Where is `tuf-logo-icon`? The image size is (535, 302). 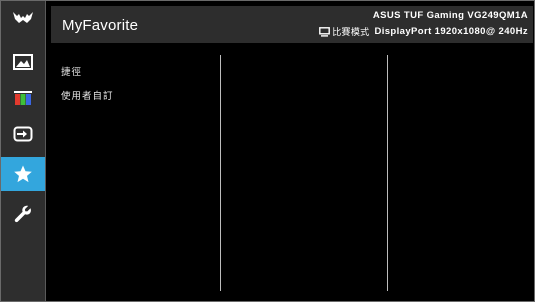 tuf-logo-icon is located at coordinates (23, 17).